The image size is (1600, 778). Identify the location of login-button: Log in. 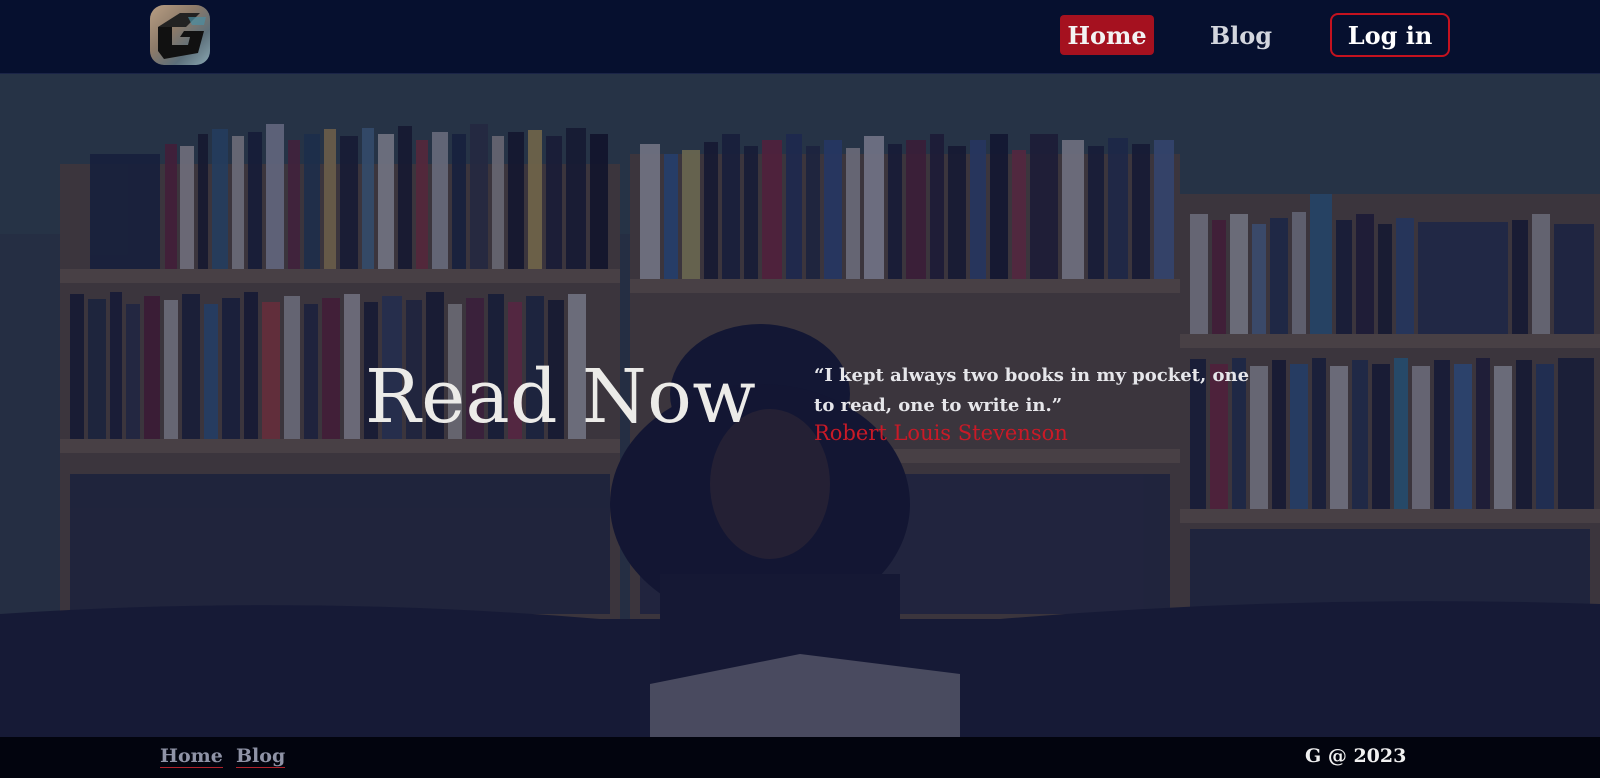
(1390, 35).